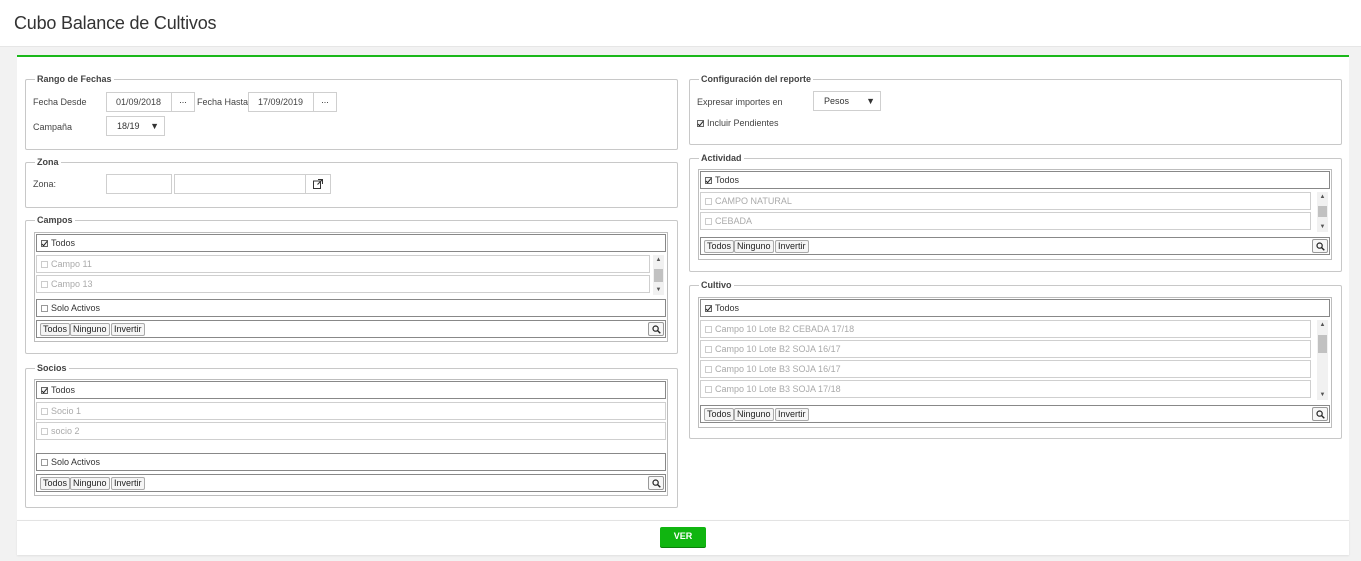 This screenshot has width=1361, height=561. I want to click on actividad-todos-row: Todos, so click(1015, 180).